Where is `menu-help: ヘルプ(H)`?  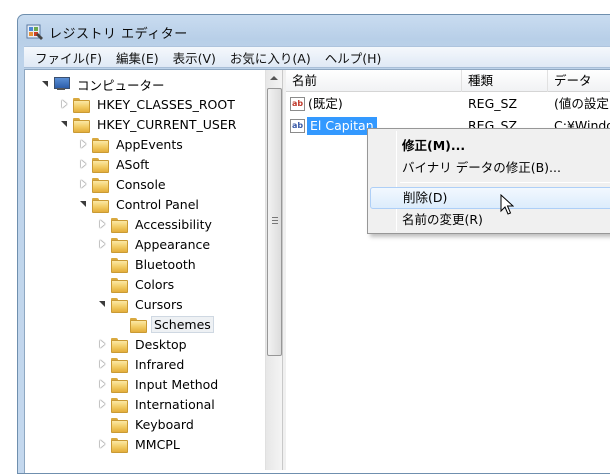
menu-help: ヘルプ(H) is located at coordinates (353, 57).